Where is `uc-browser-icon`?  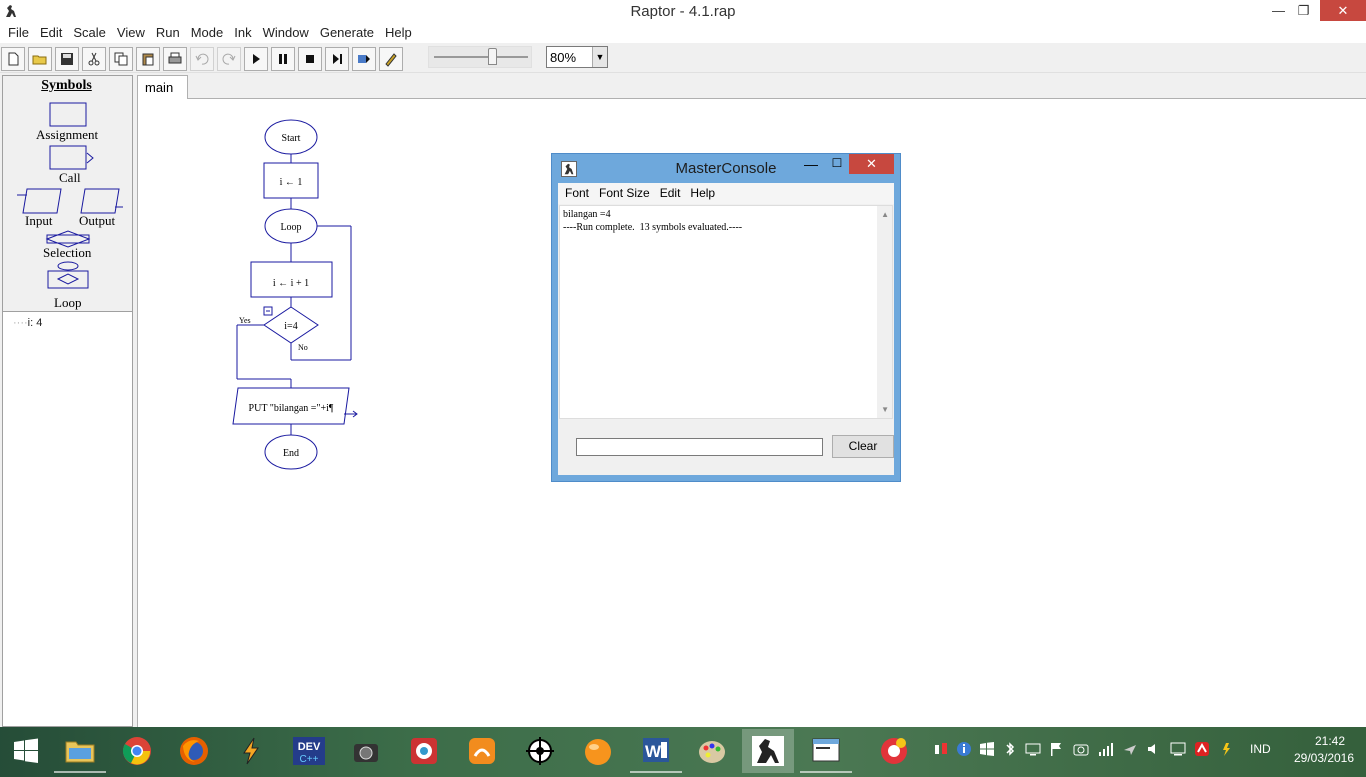 uc-browser-icon is located at coordinates (482, 751).